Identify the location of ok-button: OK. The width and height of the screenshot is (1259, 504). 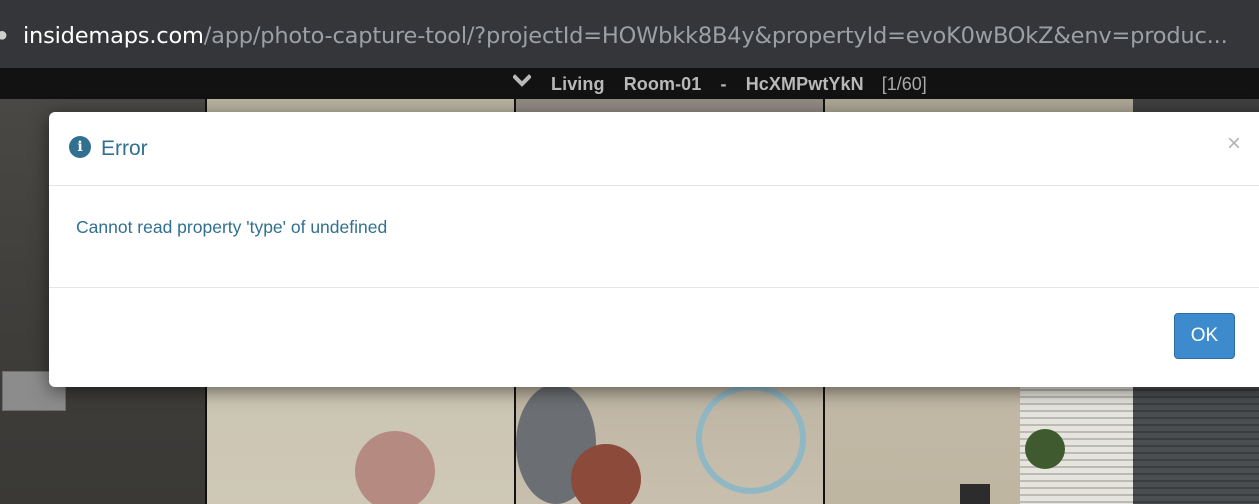
(1204, 336).